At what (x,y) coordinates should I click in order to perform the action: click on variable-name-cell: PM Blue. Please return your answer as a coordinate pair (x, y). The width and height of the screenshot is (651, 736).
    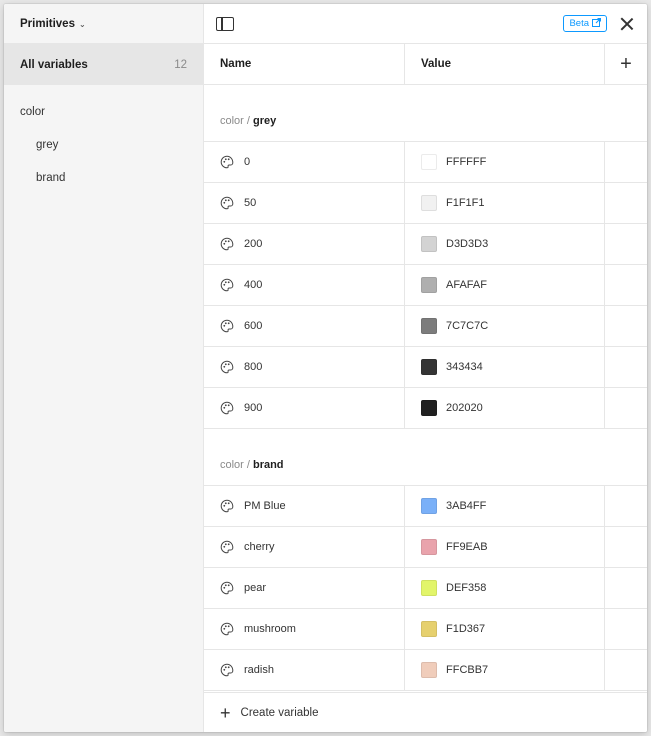
    Looking at the image, I should click on (304, 506).